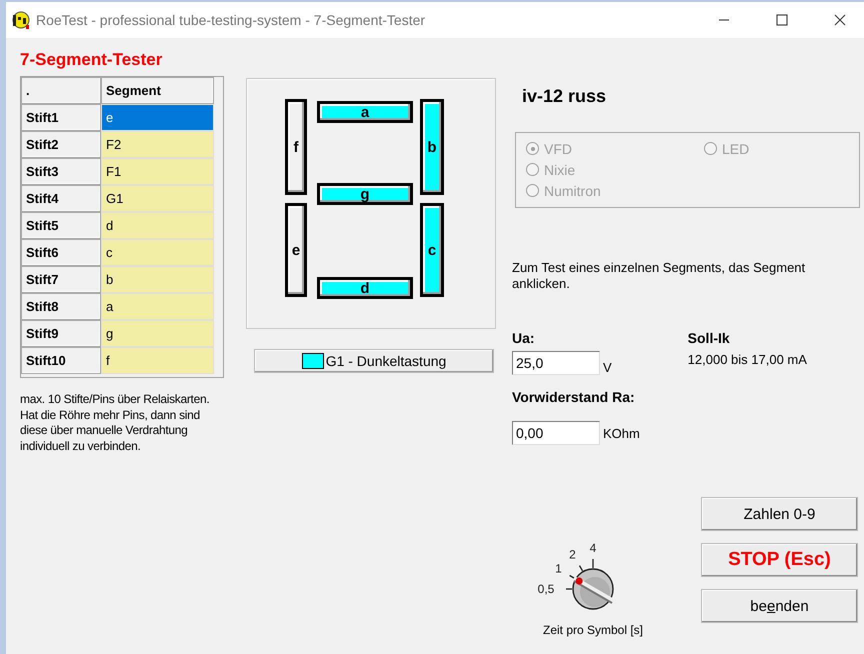  What do you see at coordinates (779, 606) in the screenshot?
I see `action-button: beenden` at bounding box center [779, 606].